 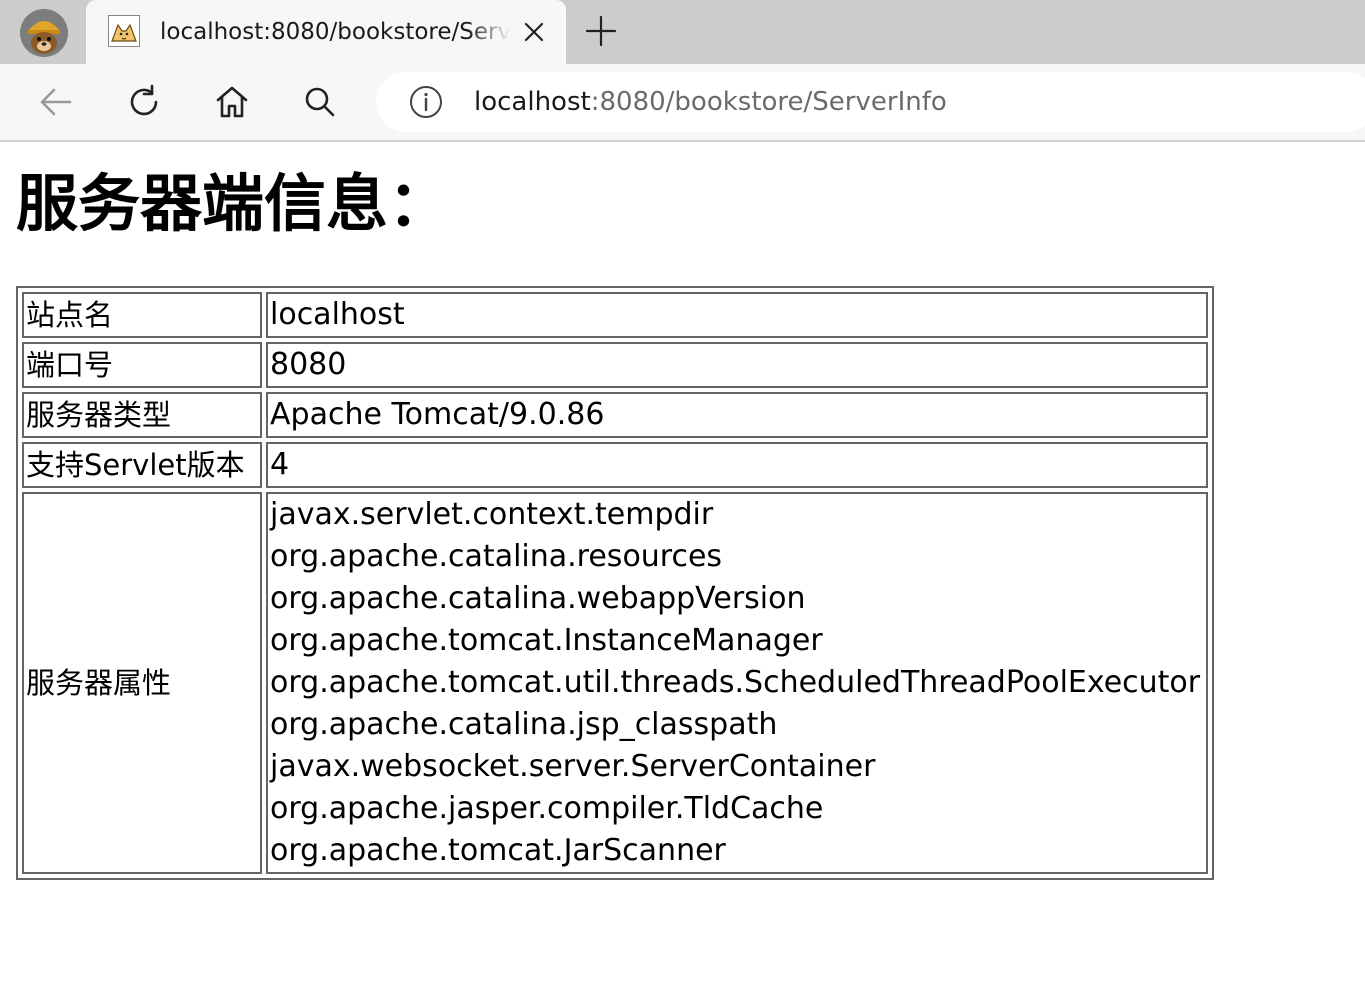 I want to click on search-icon, so click(x=320, y=102).